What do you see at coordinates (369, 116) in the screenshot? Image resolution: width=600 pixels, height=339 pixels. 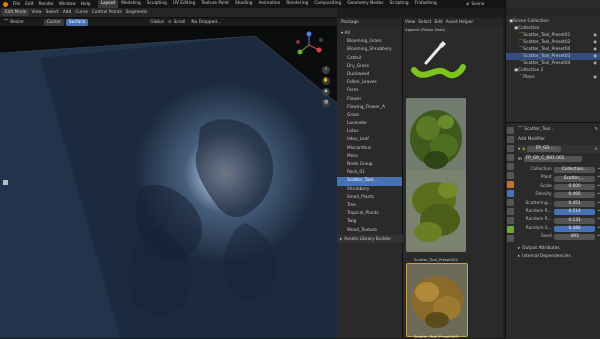 I see `catalog-item: Grass` at bounding box center [369, 116].